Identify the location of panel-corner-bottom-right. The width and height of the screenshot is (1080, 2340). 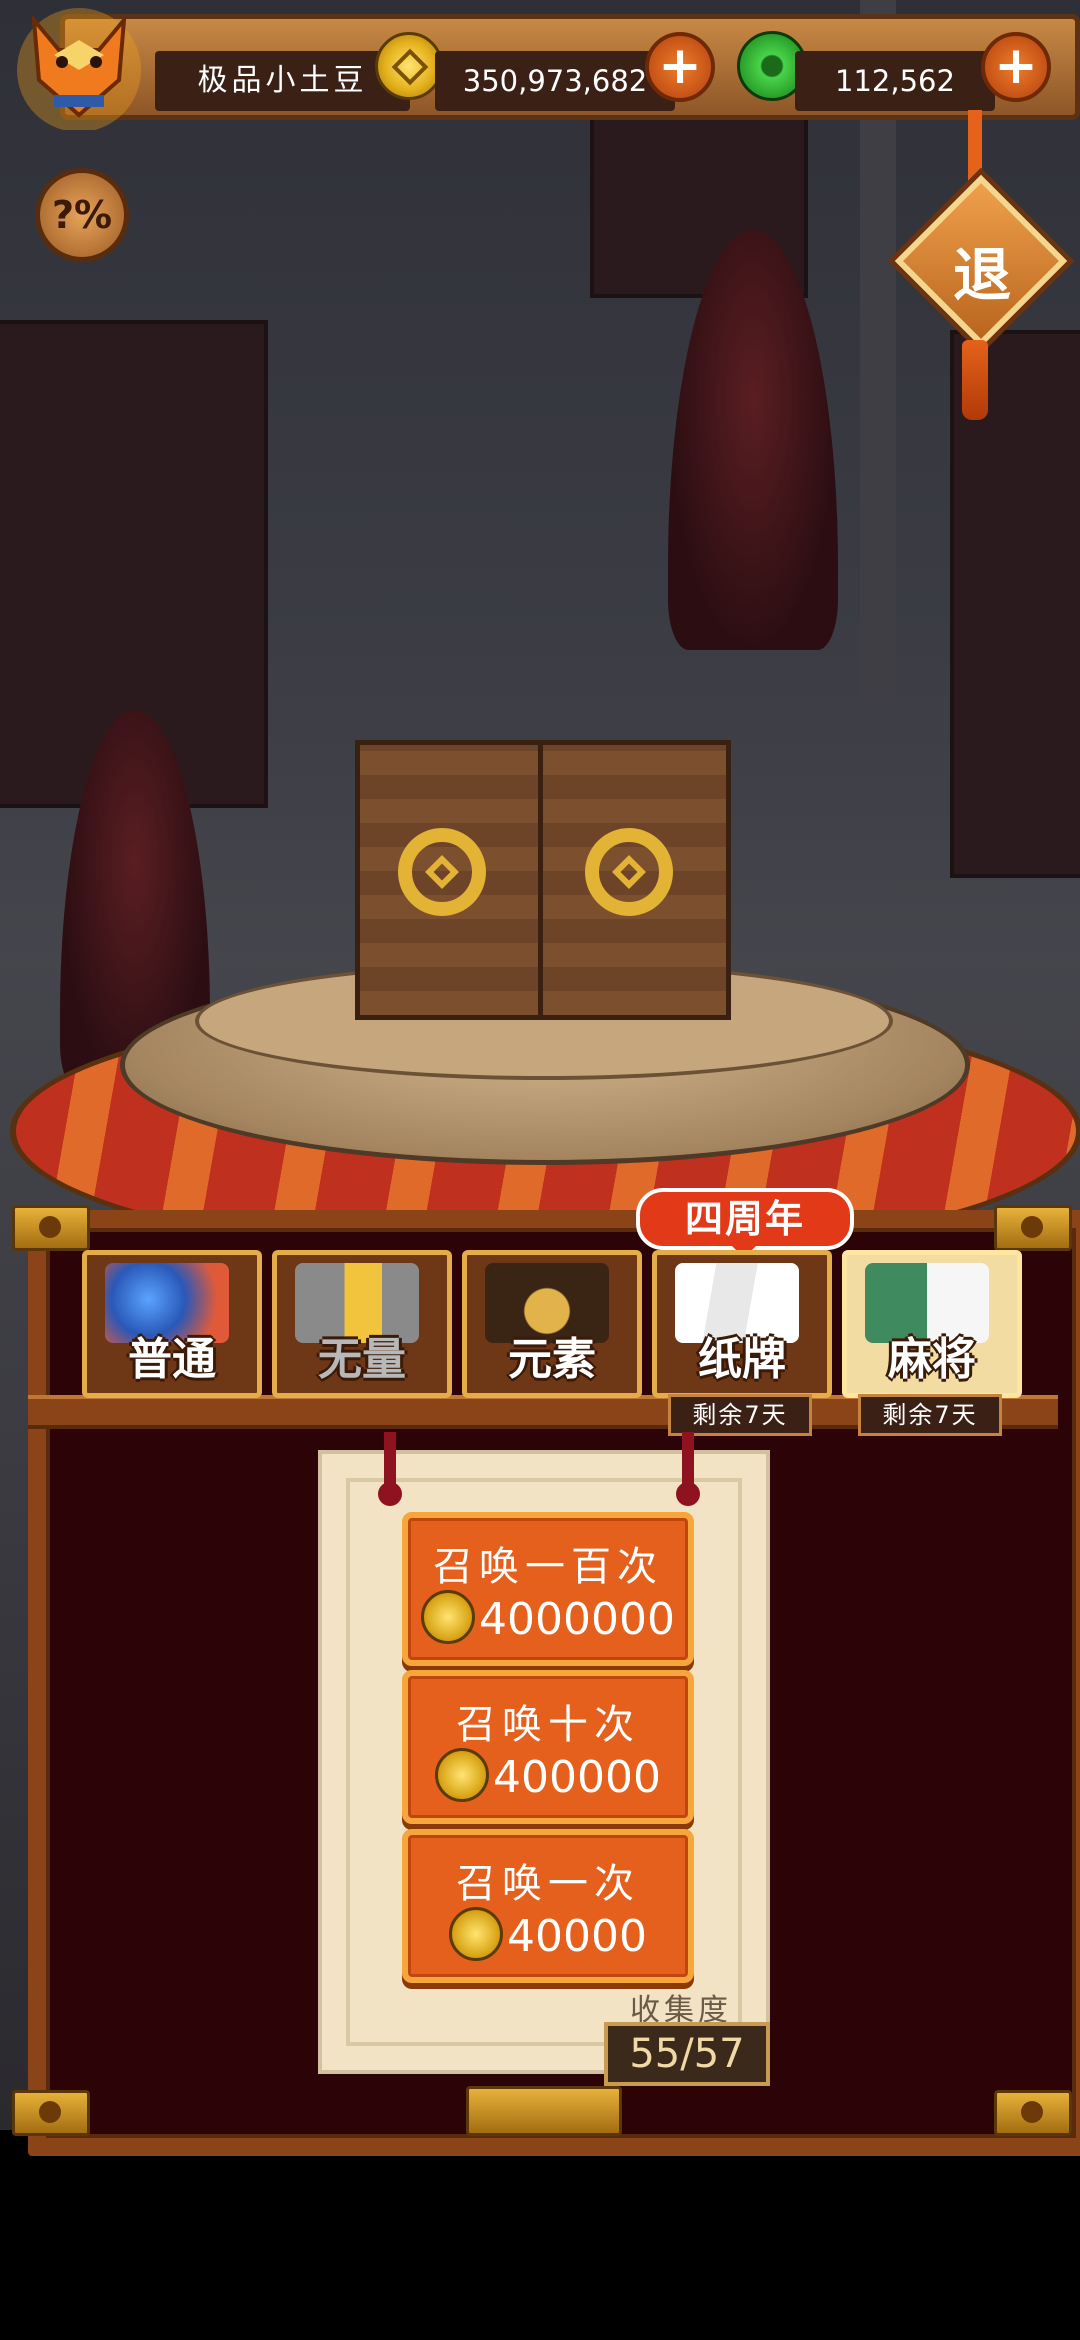
(1033, 2113).